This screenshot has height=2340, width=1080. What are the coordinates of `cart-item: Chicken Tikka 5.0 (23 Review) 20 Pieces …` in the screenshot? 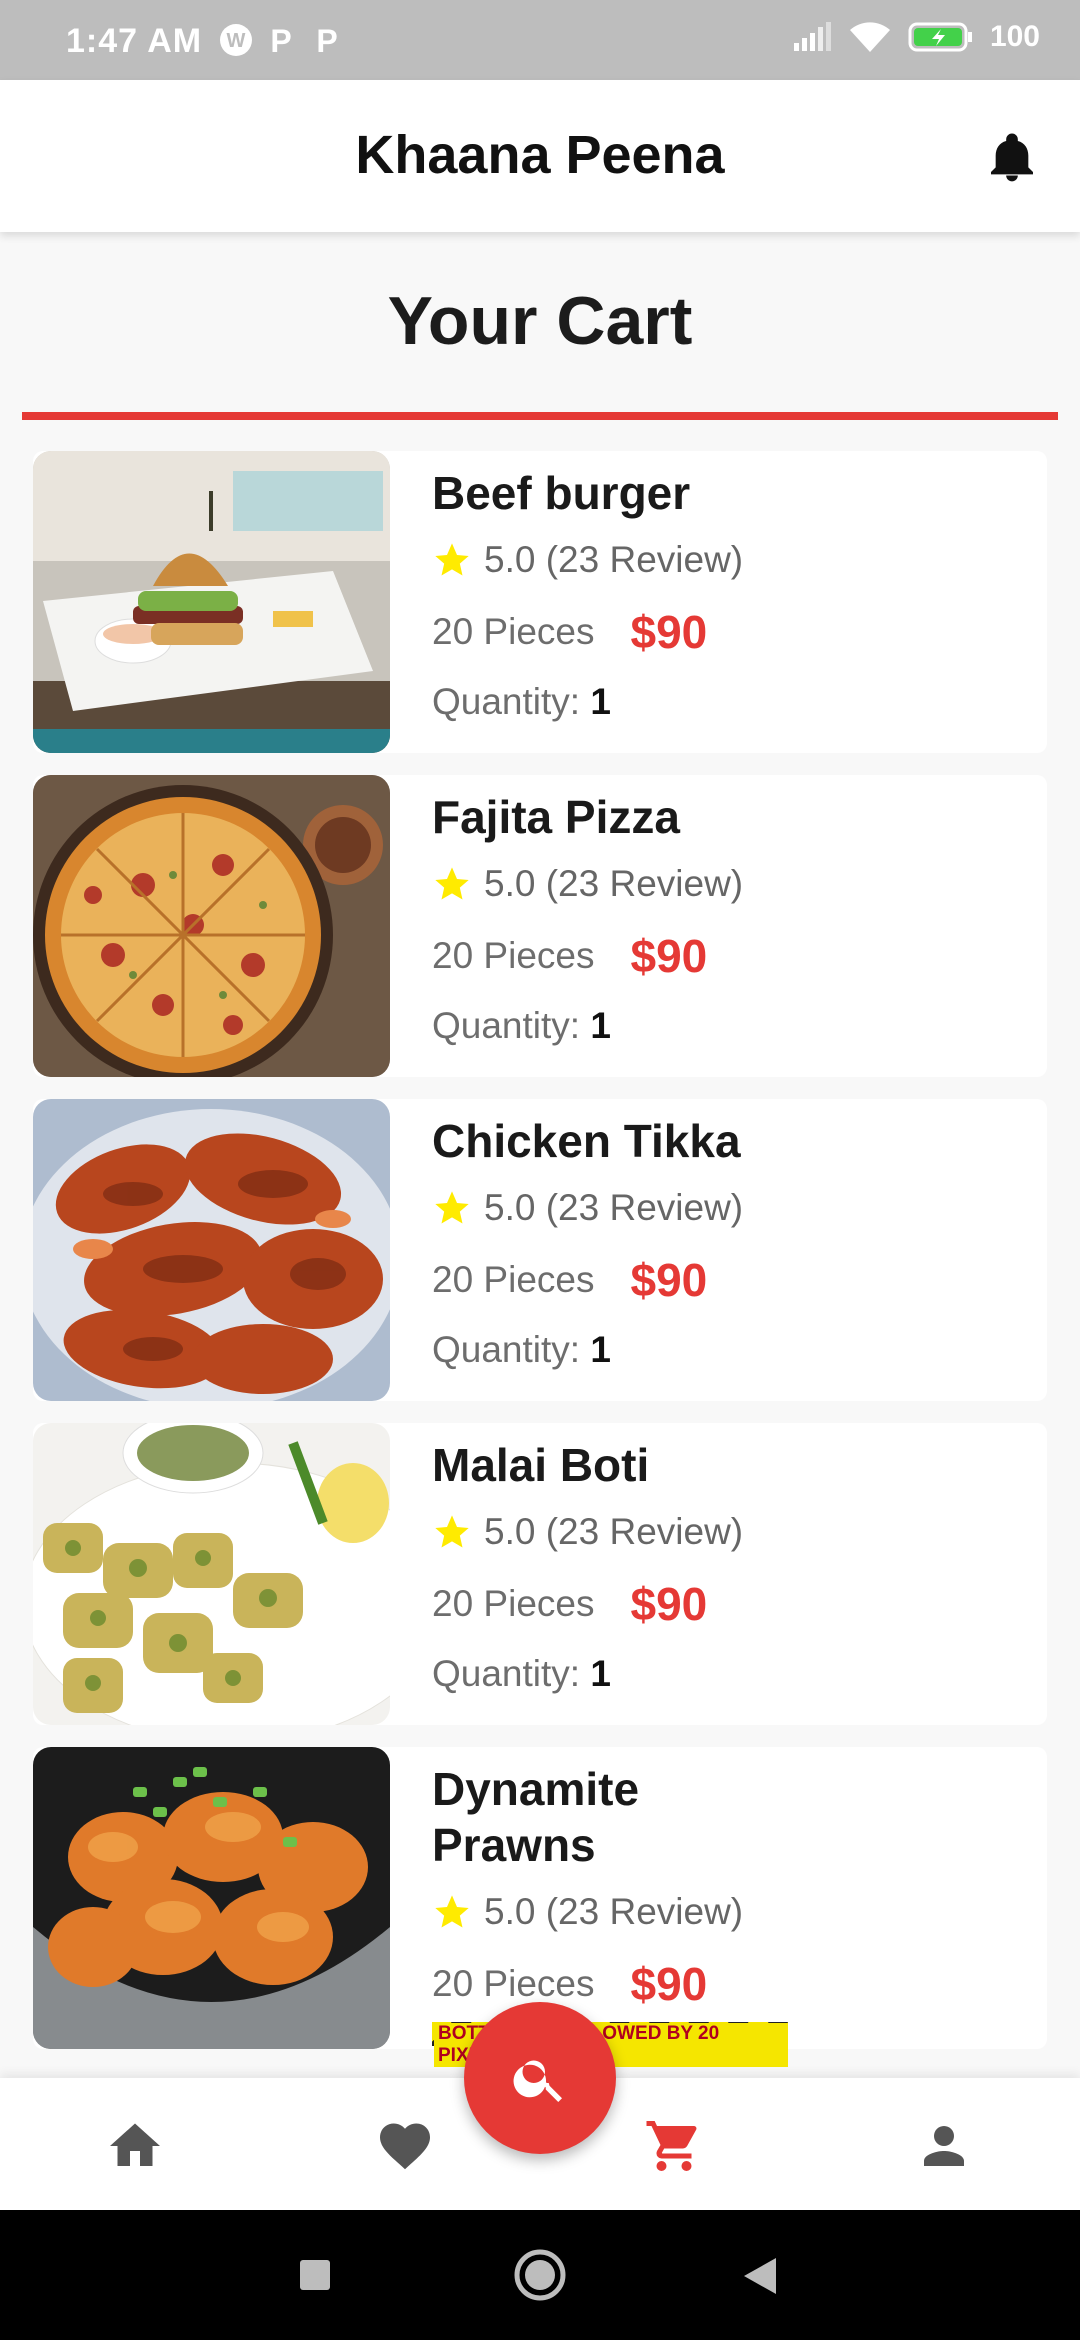 It's located at (540, 1250).